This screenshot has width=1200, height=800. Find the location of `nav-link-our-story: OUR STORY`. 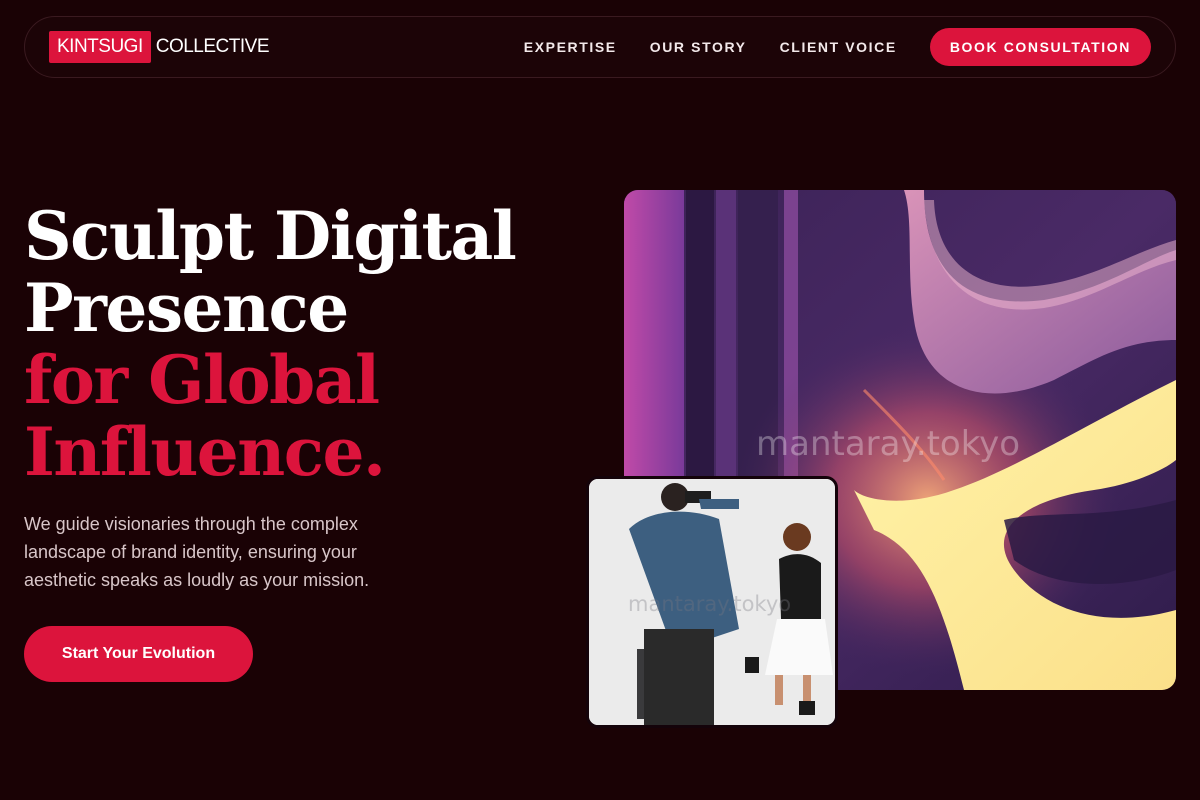

nav-link-our-story: OUR STORY is located at coordinates (698, 47).